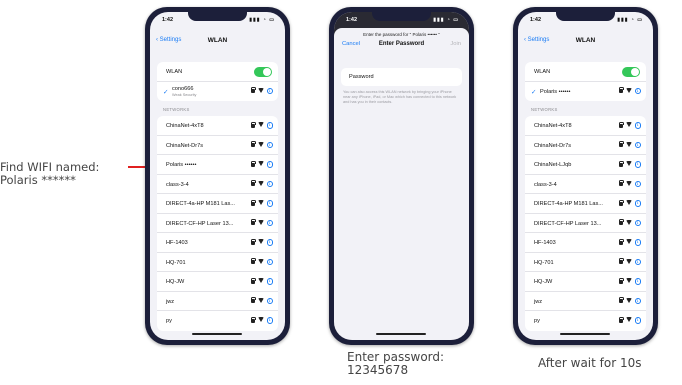  What do you see at coordinates (401, 16) in the screenshot?
I see `notch` at bounding box center [401, 16].